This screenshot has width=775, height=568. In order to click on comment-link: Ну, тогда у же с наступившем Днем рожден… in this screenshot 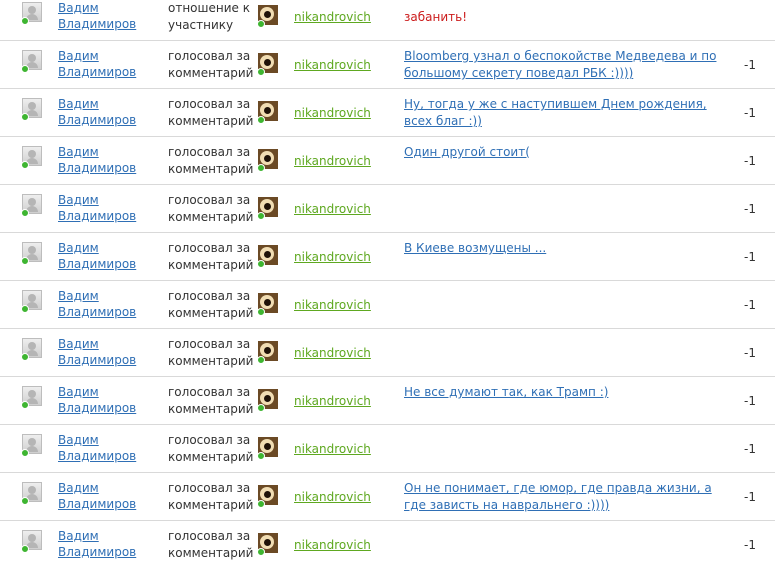, I will do `click(569, 113)`.